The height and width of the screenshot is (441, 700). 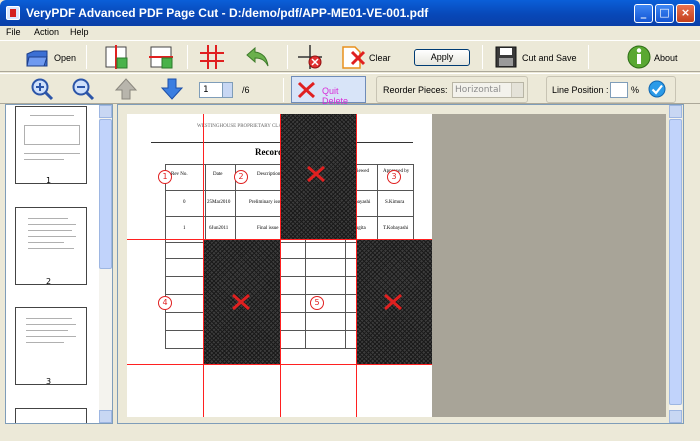 What do you see at coordinates (506, 57) in the screenshot?
I see `save-disk-icon` at bounding box center [506, 57].